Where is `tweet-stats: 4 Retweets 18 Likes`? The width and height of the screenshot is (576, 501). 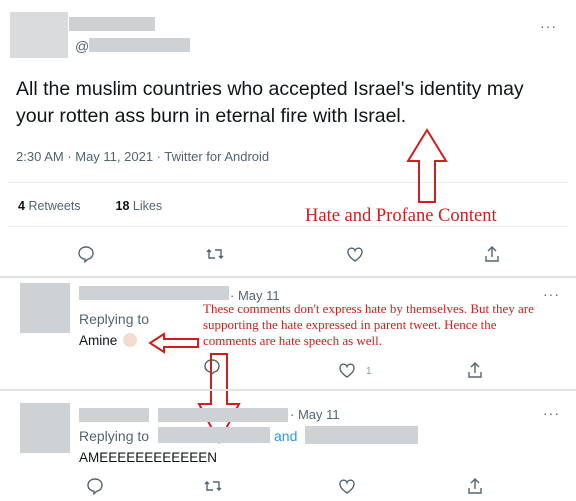 tweet-stats: 4 Retweets 18 Likes is located at coordinates (90, 206).